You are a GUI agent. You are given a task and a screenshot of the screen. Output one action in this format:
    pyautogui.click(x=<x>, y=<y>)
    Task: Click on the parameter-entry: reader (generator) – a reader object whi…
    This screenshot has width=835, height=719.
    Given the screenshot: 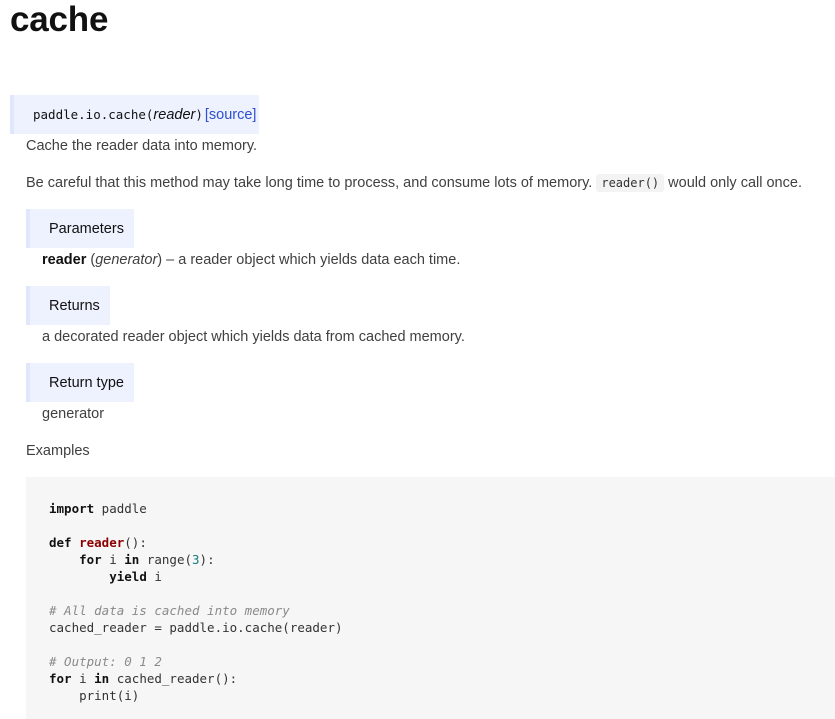 What is the action you would take?
    pyautogui.click(x=251, y=260)
    